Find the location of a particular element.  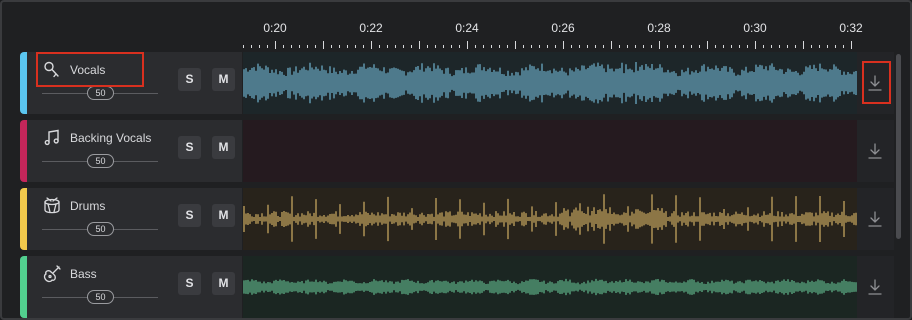

track-controls: Drums 50 S M is located at coordinates (134, 219).